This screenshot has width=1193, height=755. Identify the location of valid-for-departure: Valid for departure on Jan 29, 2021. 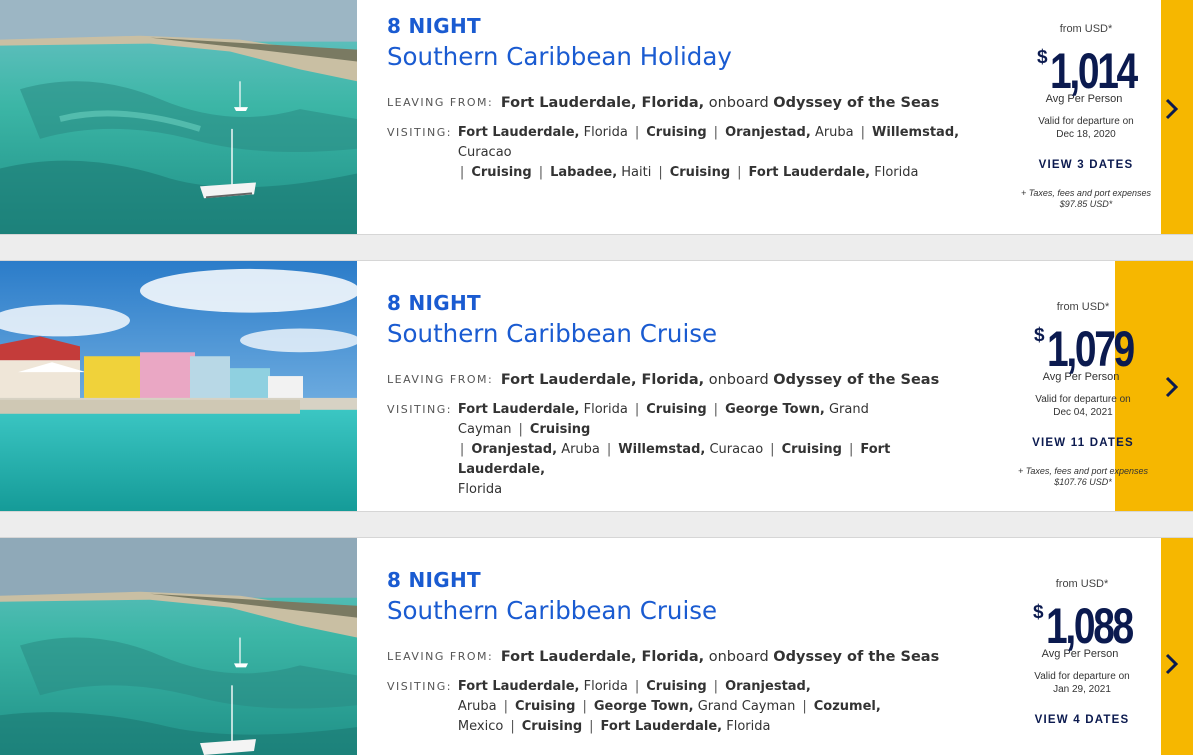
(1082, 683).